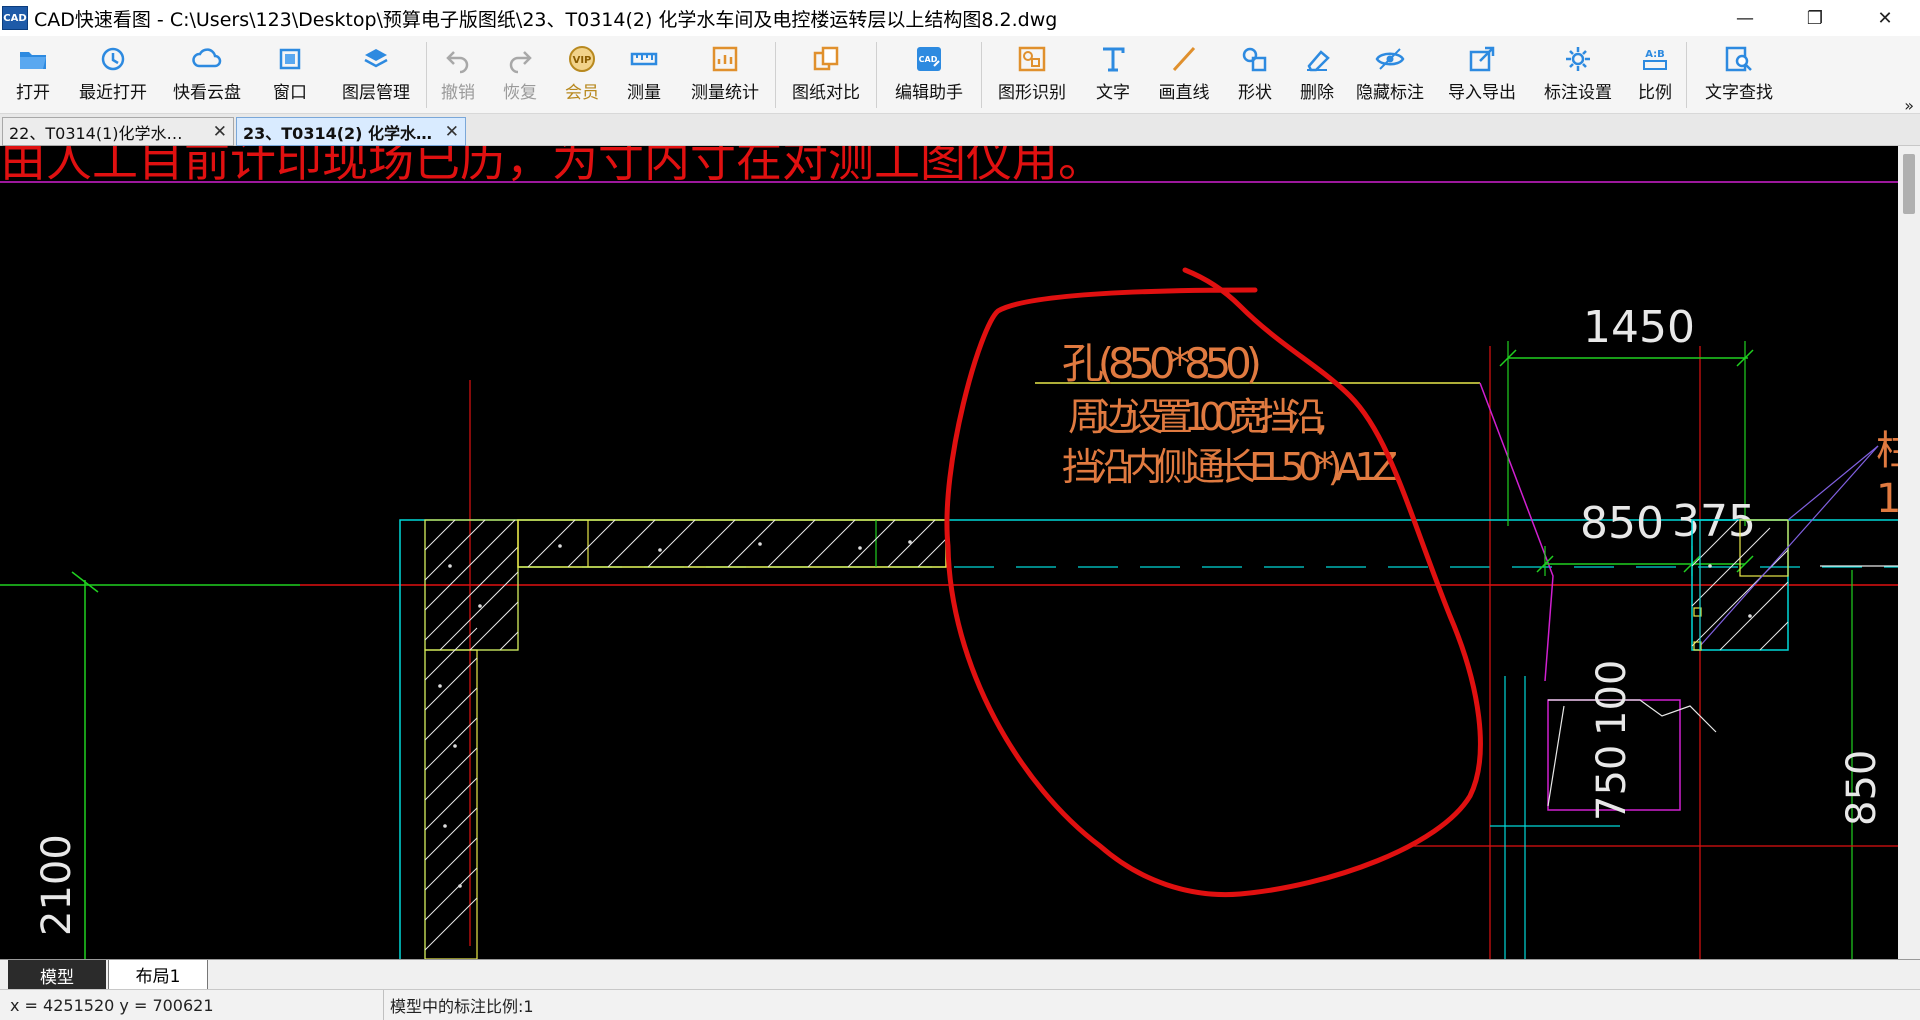 This screenshot has height=1020, width=1920. I want to click on annotation-steel-note: 挡沿内侧通长EL50*)A1Z, so click(1230, 467).